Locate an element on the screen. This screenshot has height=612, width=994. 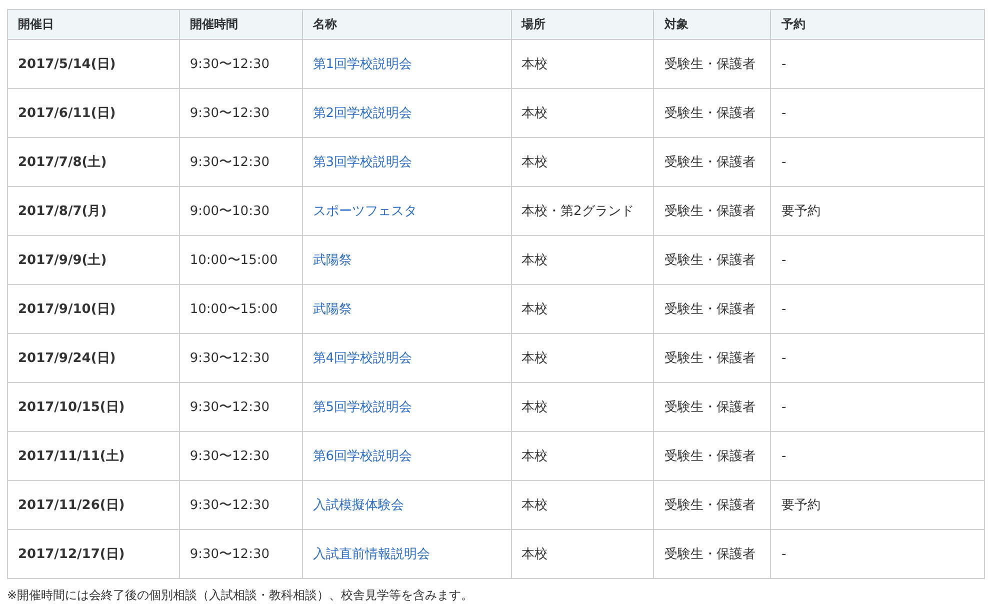
date-cell: 2017/7/8(土) is located at coordinates (94, 162).